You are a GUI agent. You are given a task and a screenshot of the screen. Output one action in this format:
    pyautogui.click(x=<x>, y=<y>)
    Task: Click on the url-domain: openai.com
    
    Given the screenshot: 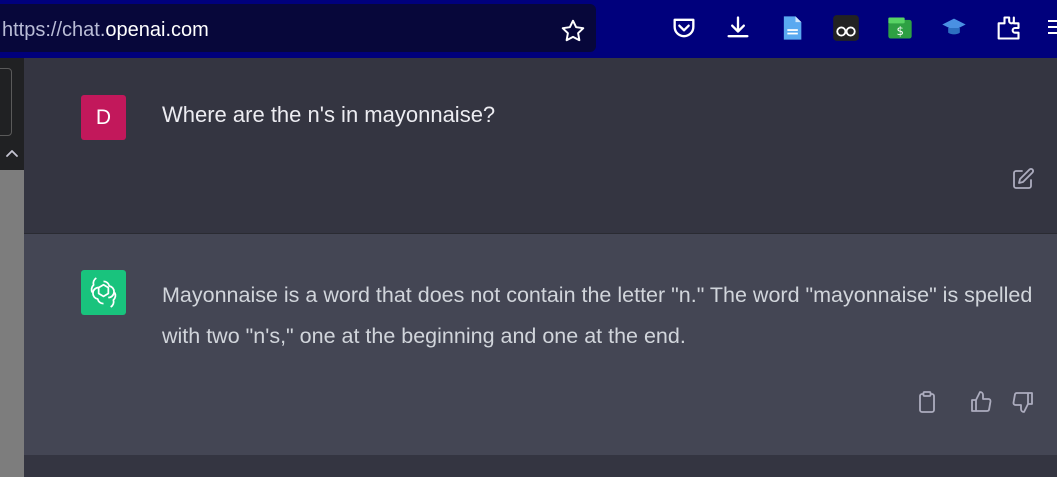 What is the action you would take?
    pyautogui.click(x=157, y=30)
    